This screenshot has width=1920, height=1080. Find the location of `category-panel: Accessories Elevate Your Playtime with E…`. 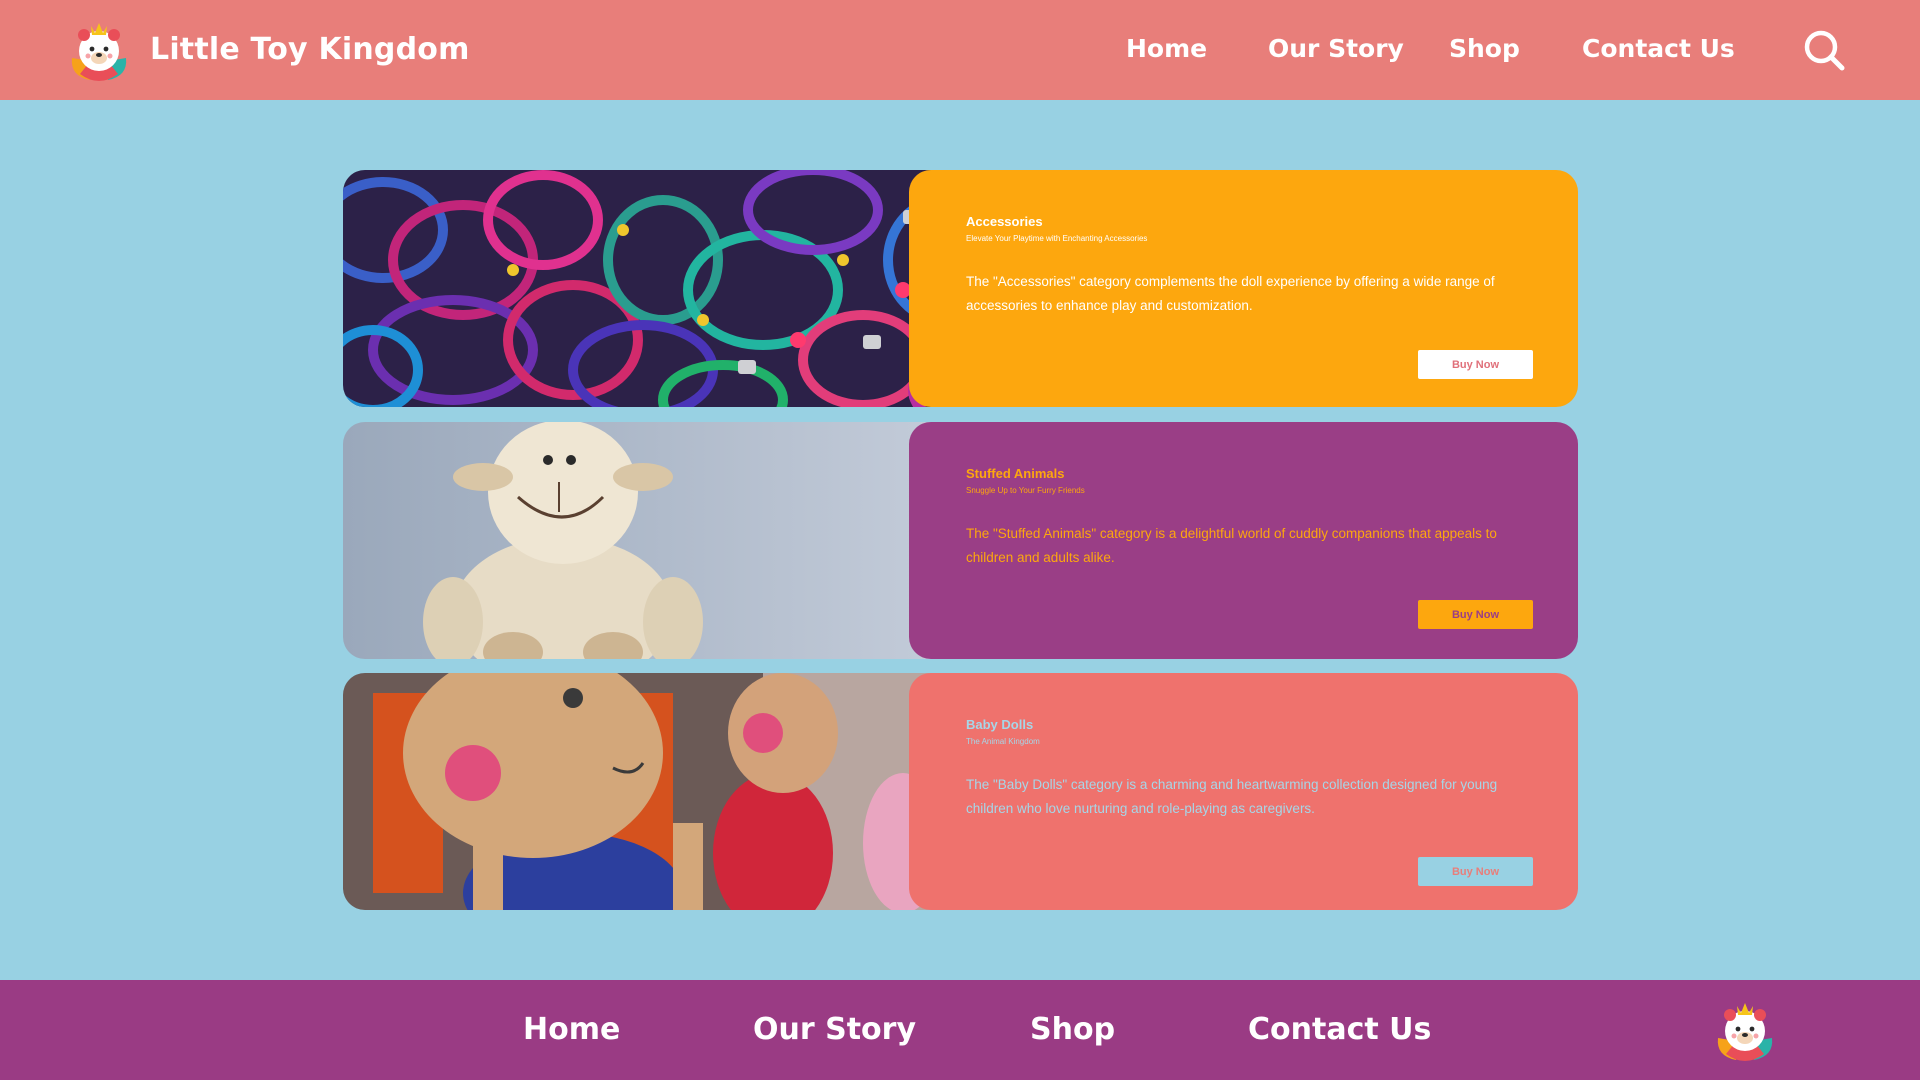

category-panel: Accessories Elevate Your Playtime with E… is located at coordinates (1243, 288).